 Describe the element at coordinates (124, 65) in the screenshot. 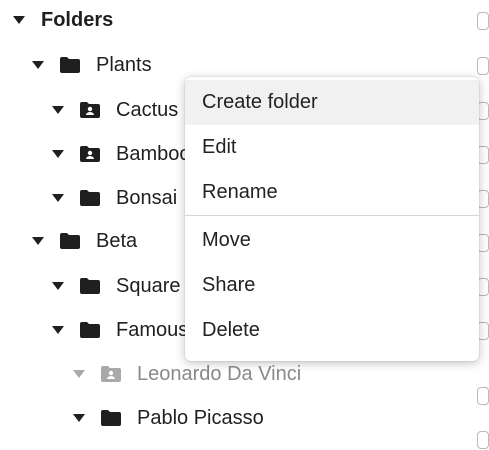

I see `tree-item-label: Plants` at that location.